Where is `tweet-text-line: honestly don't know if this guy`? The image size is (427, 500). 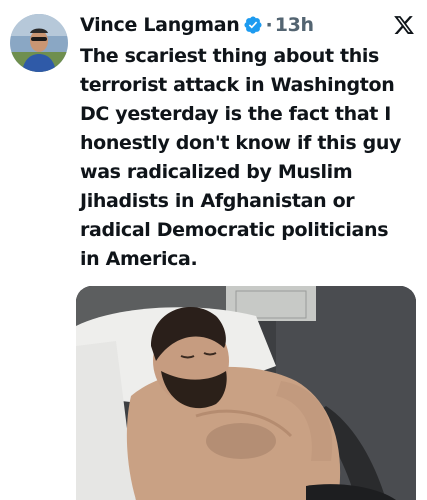
tweet-text-line: honestly don't know if this guy is located at coordinates (241, 143).